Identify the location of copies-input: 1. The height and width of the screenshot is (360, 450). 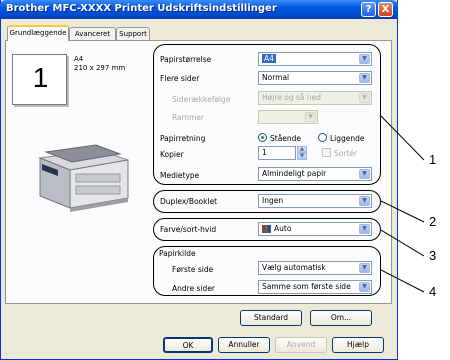
(277, 153).